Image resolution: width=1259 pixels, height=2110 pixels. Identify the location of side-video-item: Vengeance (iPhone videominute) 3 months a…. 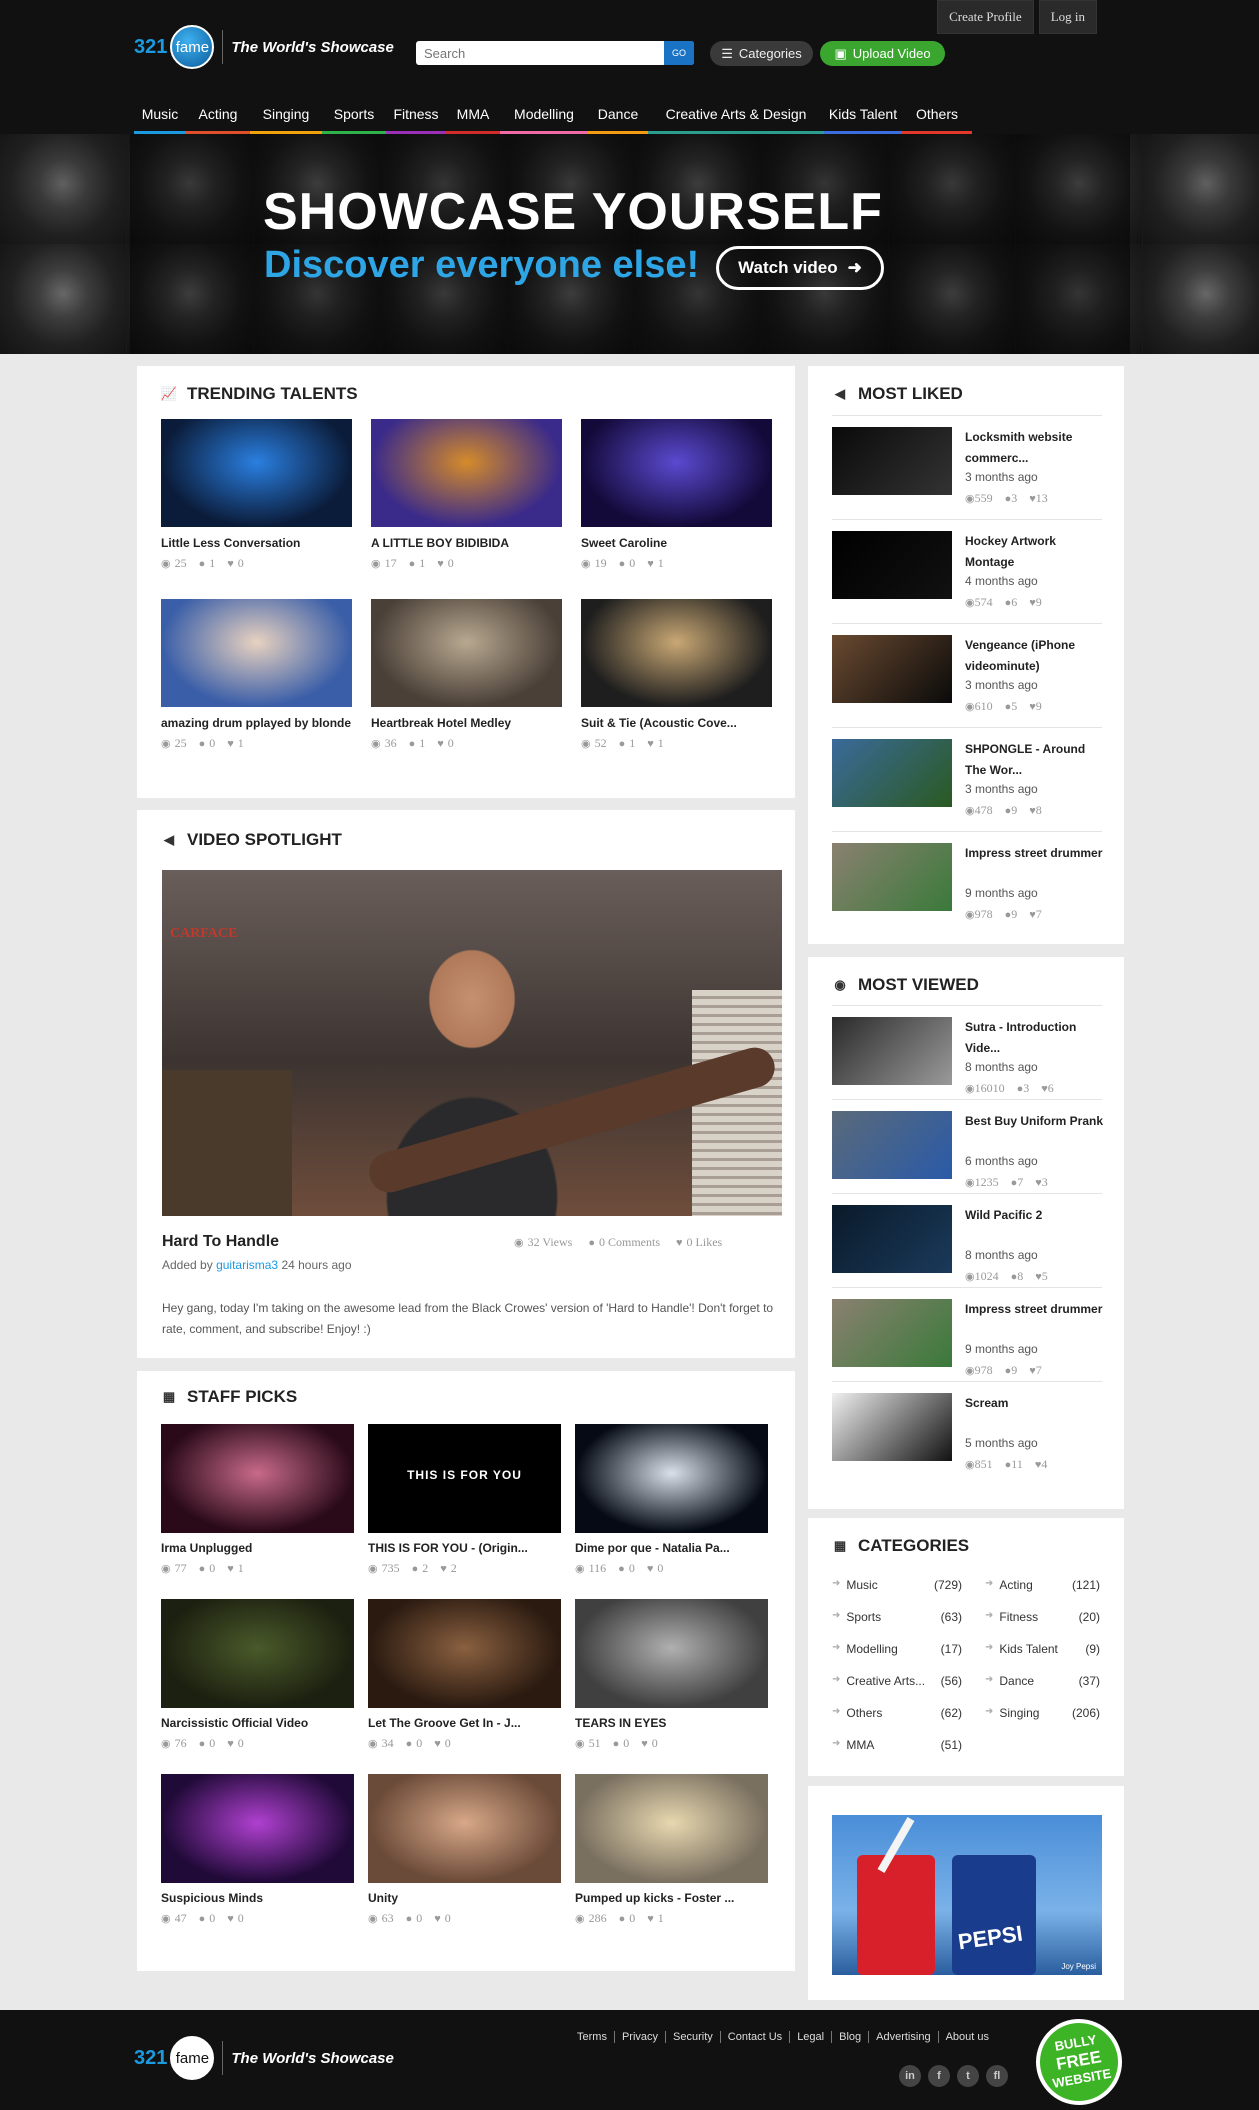
(967, 681).